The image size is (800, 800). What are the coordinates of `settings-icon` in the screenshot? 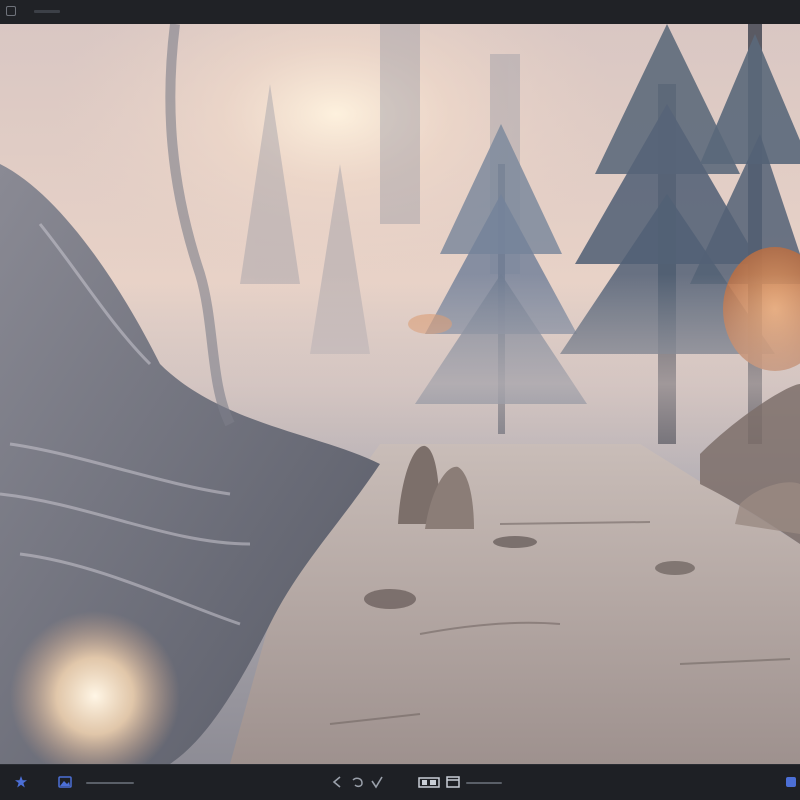 It's located at (791, 782).